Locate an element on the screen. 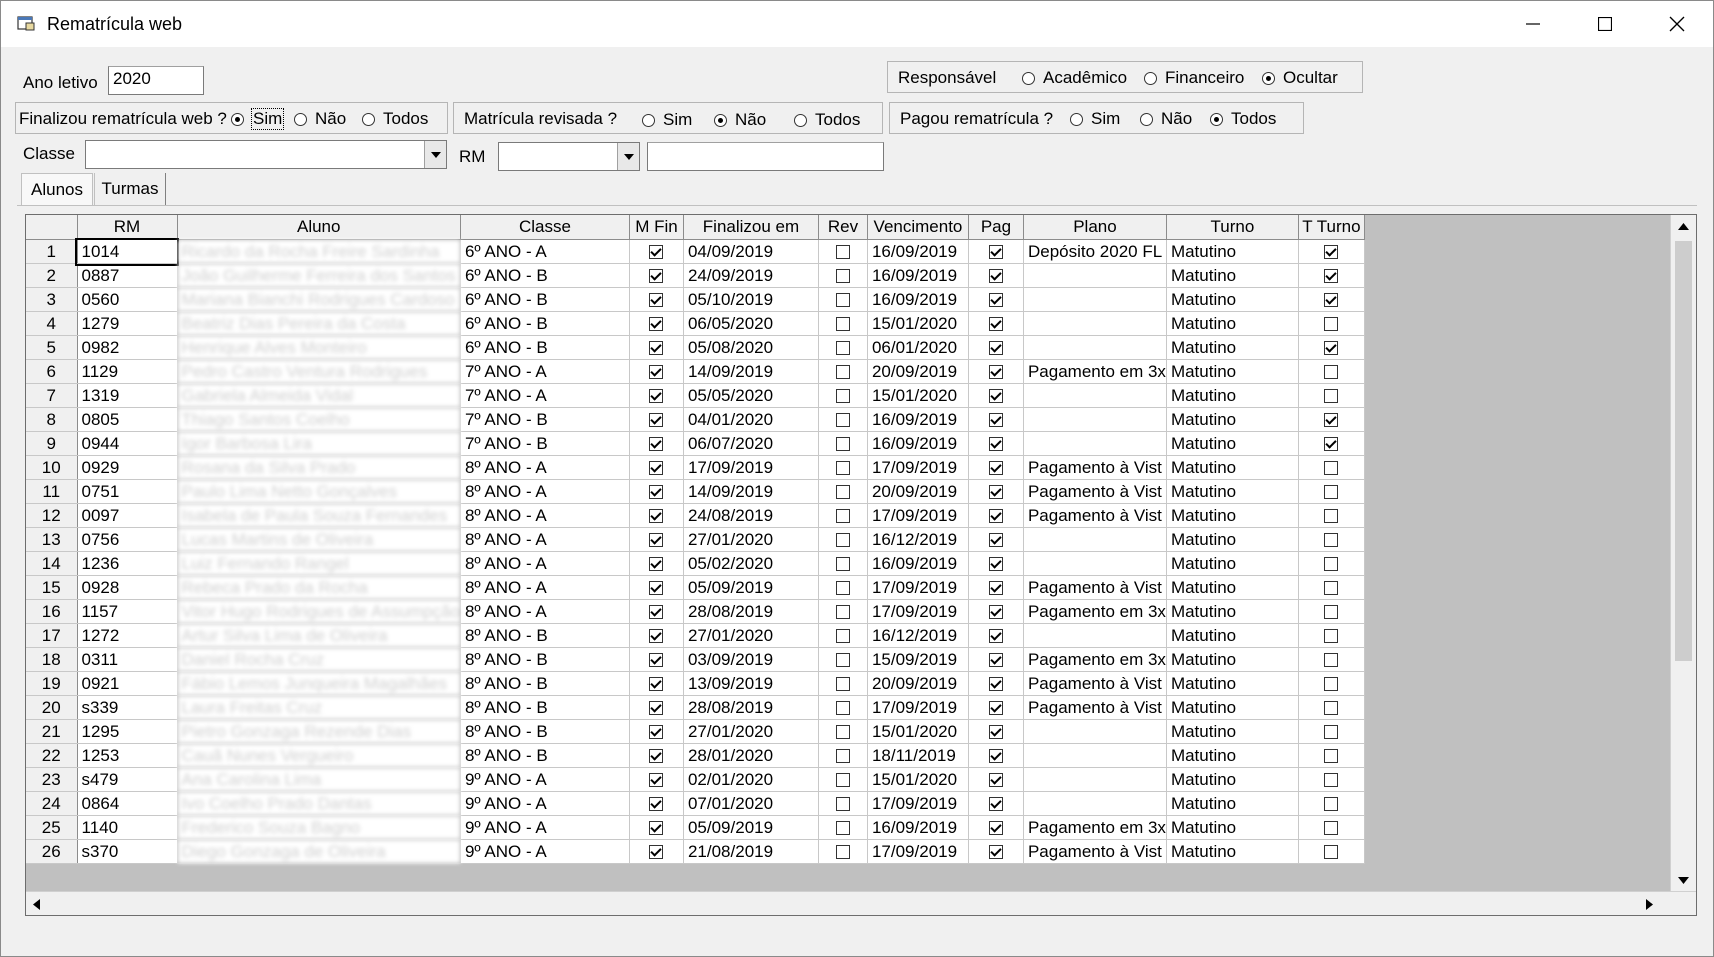 The height and width of the screenshot is (957, 1714). vertical-scroll-thumb is located at coordinates (1683, 451).